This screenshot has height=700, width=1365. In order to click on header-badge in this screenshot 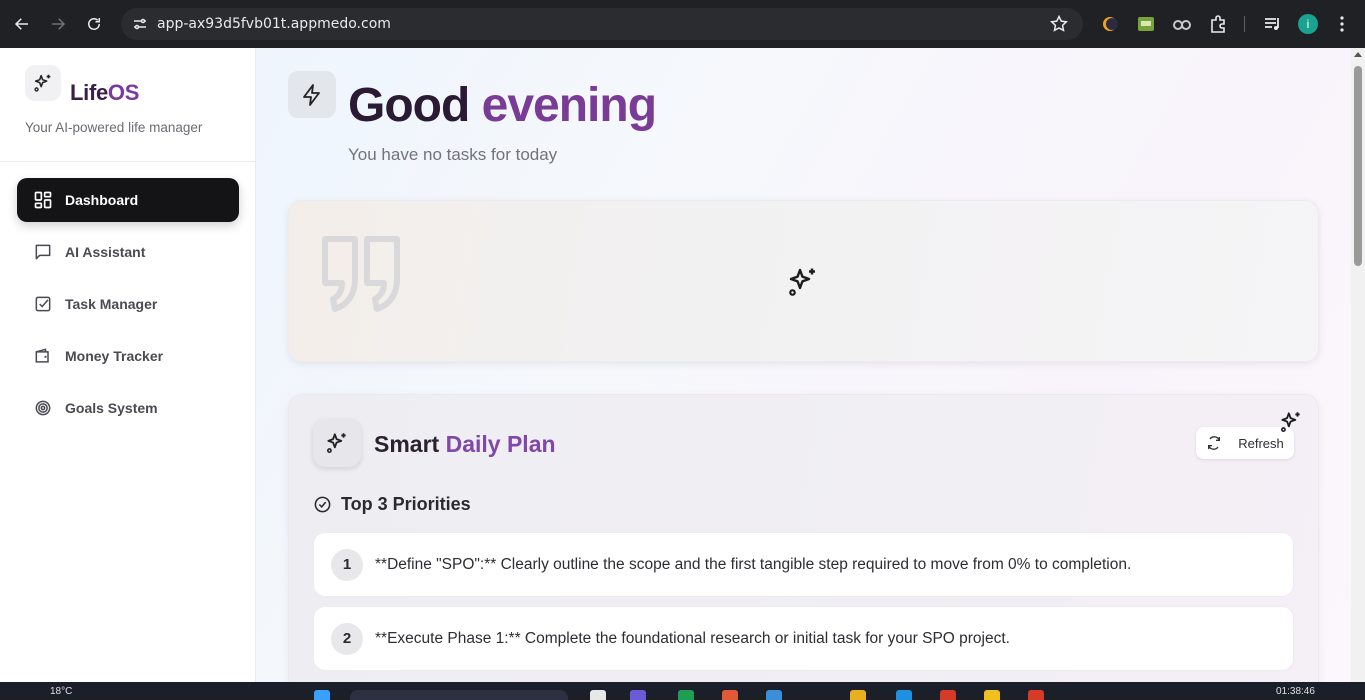, I will do `click(312, 94)`.